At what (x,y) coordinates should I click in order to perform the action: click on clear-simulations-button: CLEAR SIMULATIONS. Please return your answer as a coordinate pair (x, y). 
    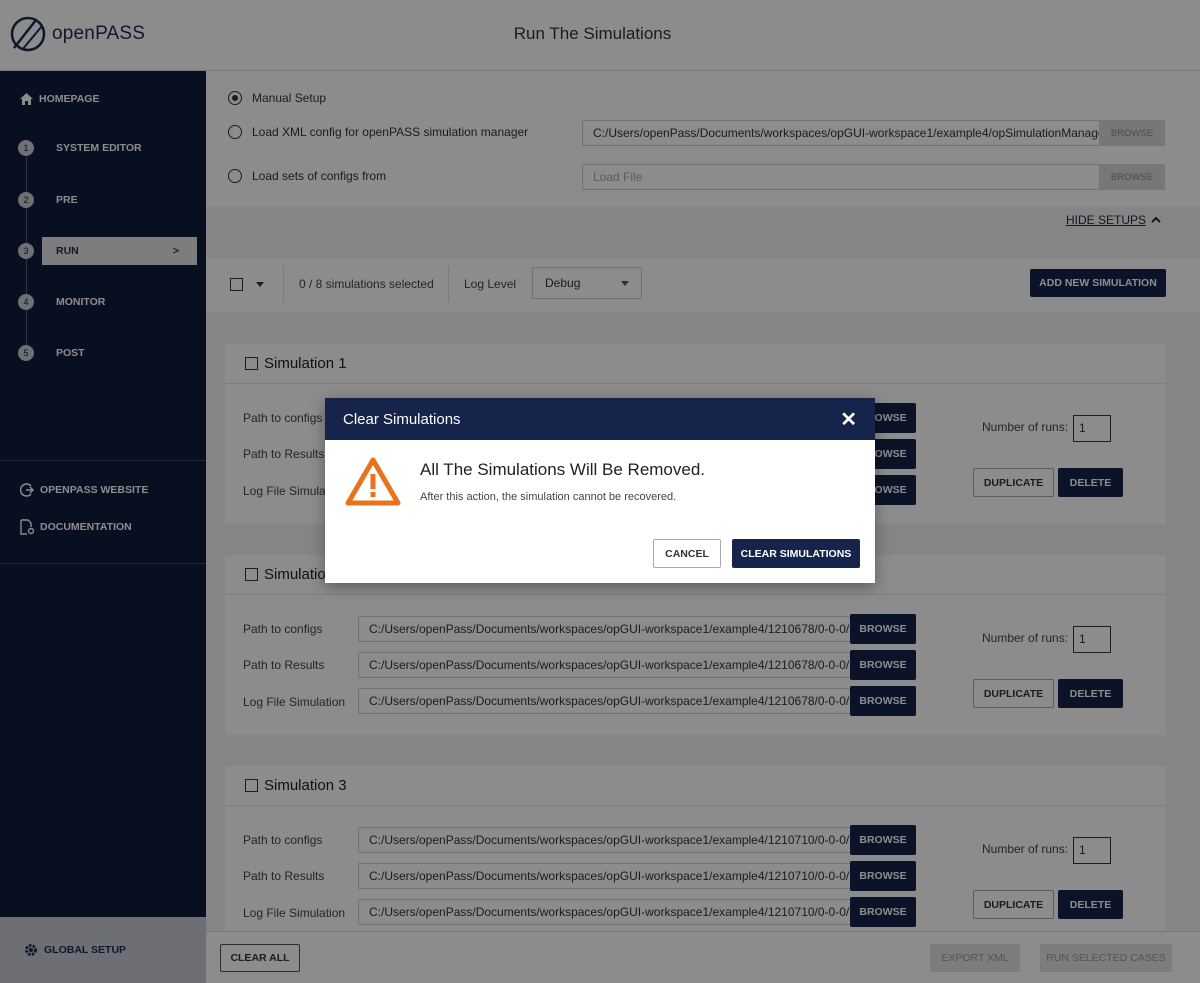
    Looking at the image, I should click on (796, 553).